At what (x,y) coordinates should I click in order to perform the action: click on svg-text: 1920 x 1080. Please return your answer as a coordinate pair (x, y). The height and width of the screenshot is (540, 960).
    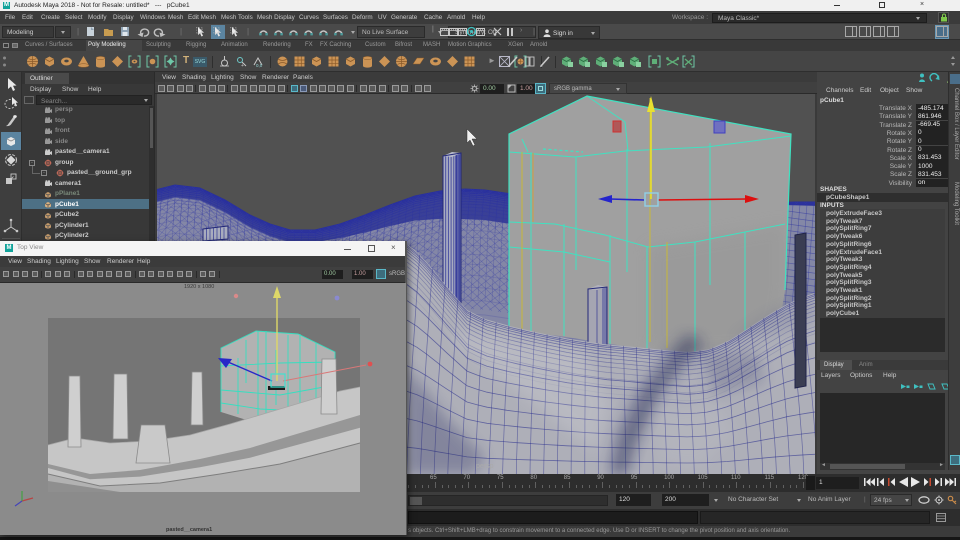
    Looking at the image, I should click on (199, 287).